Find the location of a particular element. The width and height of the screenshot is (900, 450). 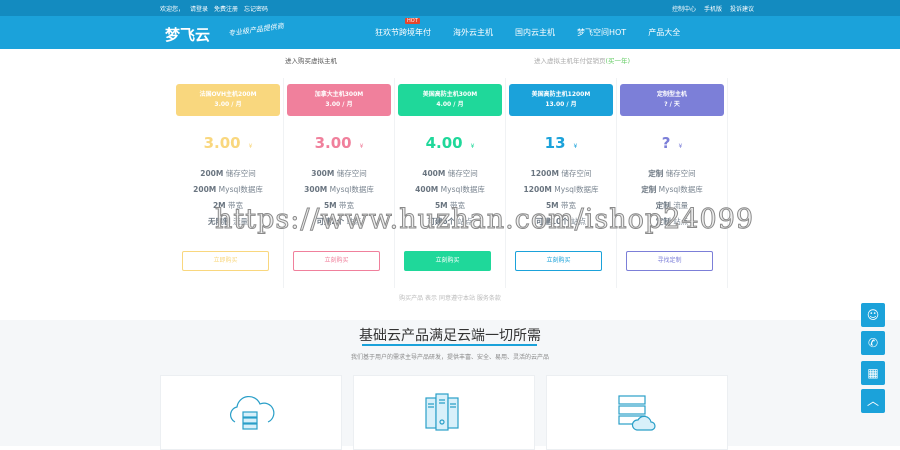

welcome-text: 欢迎您， is located at coordinates (172, 9).